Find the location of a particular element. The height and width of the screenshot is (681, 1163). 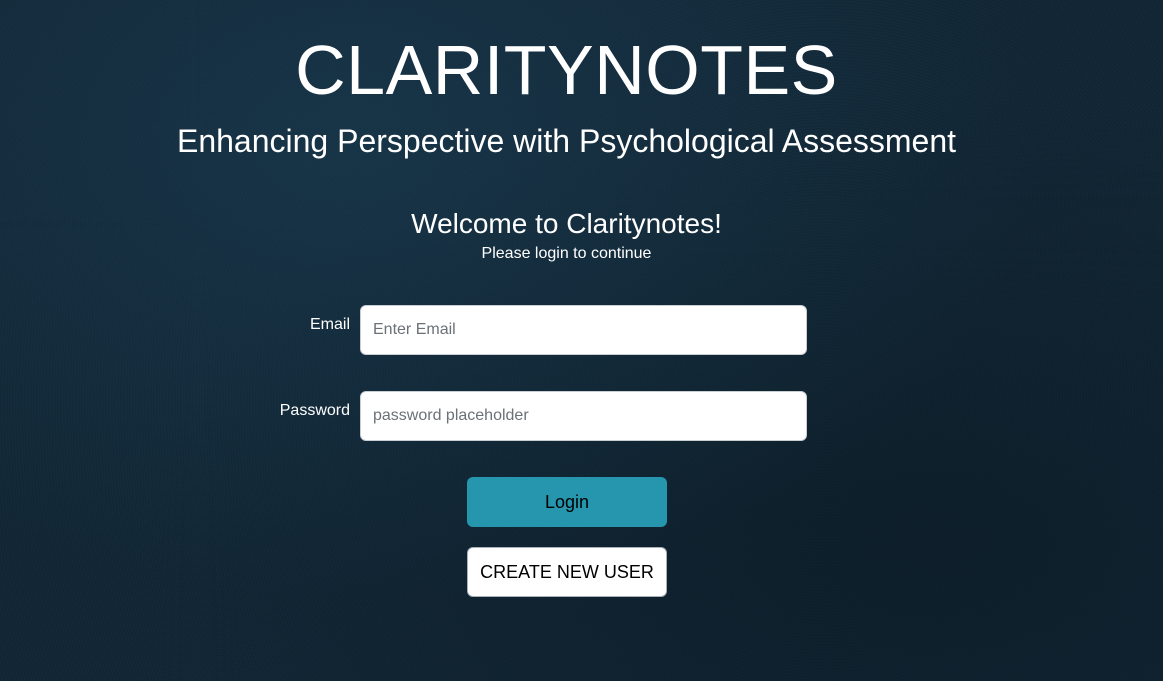

create-new-user-button: CREATE NEW USER is located at coordinates (567, 572).